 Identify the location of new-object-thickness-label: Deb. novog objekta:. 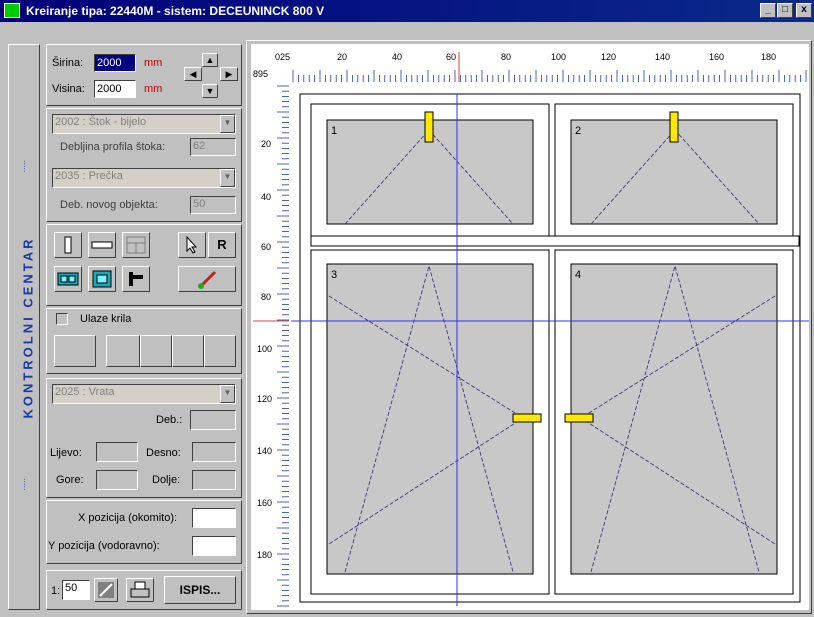
(109, 205).